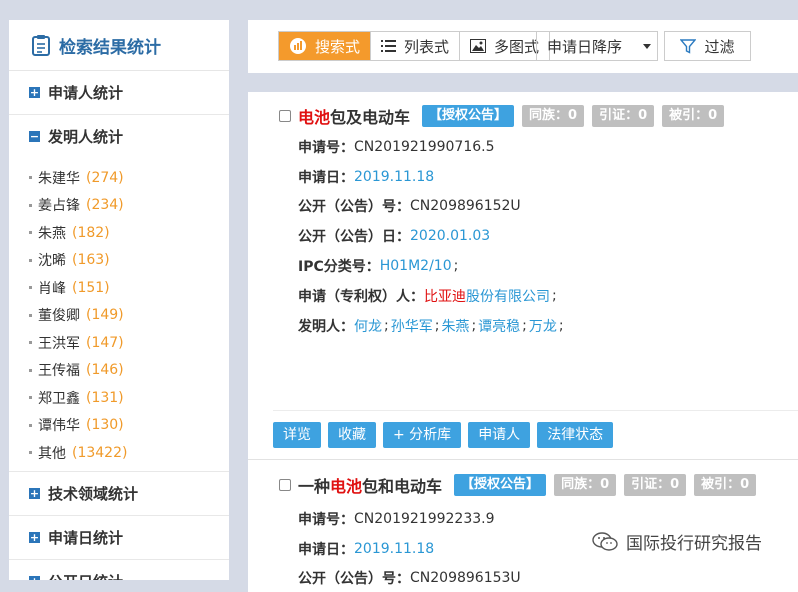 The height and width of the screenshot is (592, 798). I want to click on field-ipc: IPC分类号： H01M2/10;, so click(378, 267).